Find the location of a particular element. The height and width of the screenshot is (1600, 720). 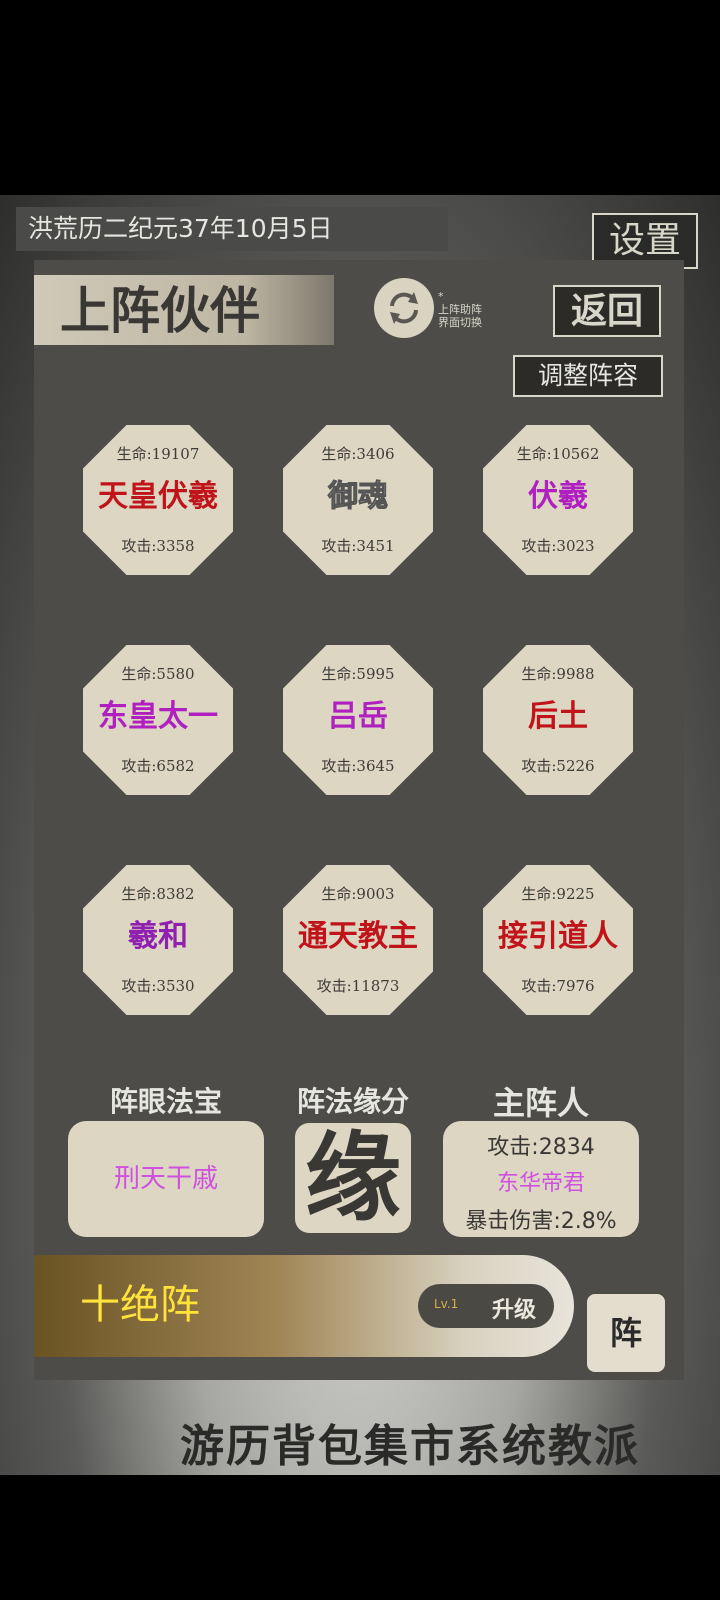

treasure-slot: 刑天干戚 is located at coordinates (166, 1179).